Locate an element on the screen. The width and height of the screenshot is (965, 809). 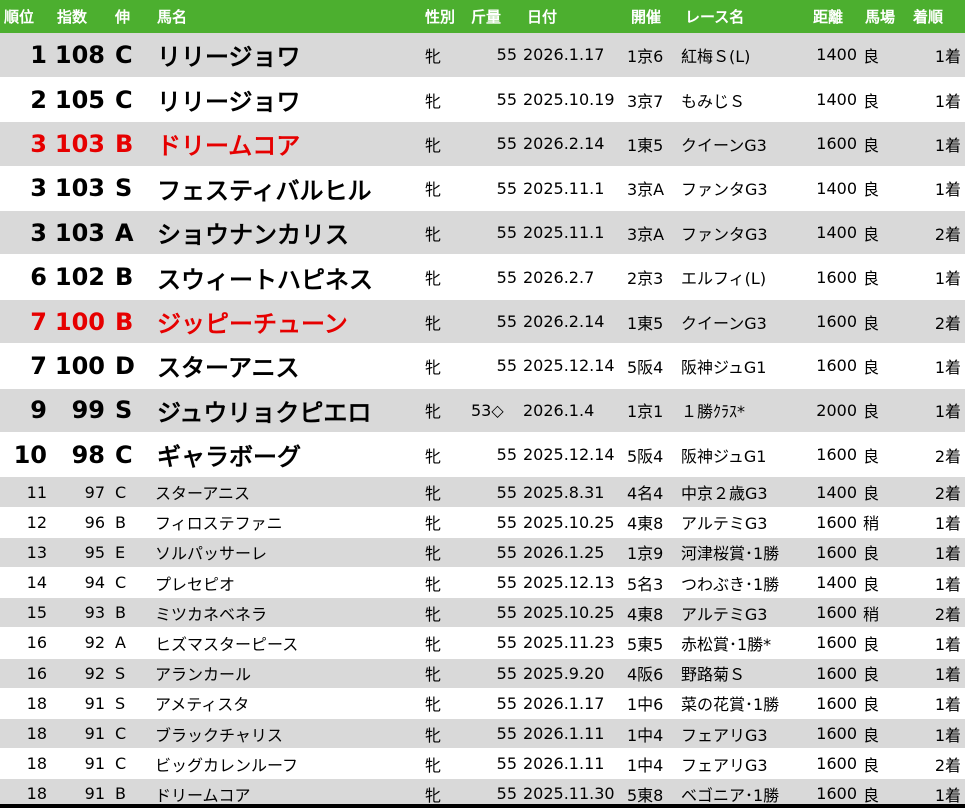
bottom-border is located at coordinates (482, 806).